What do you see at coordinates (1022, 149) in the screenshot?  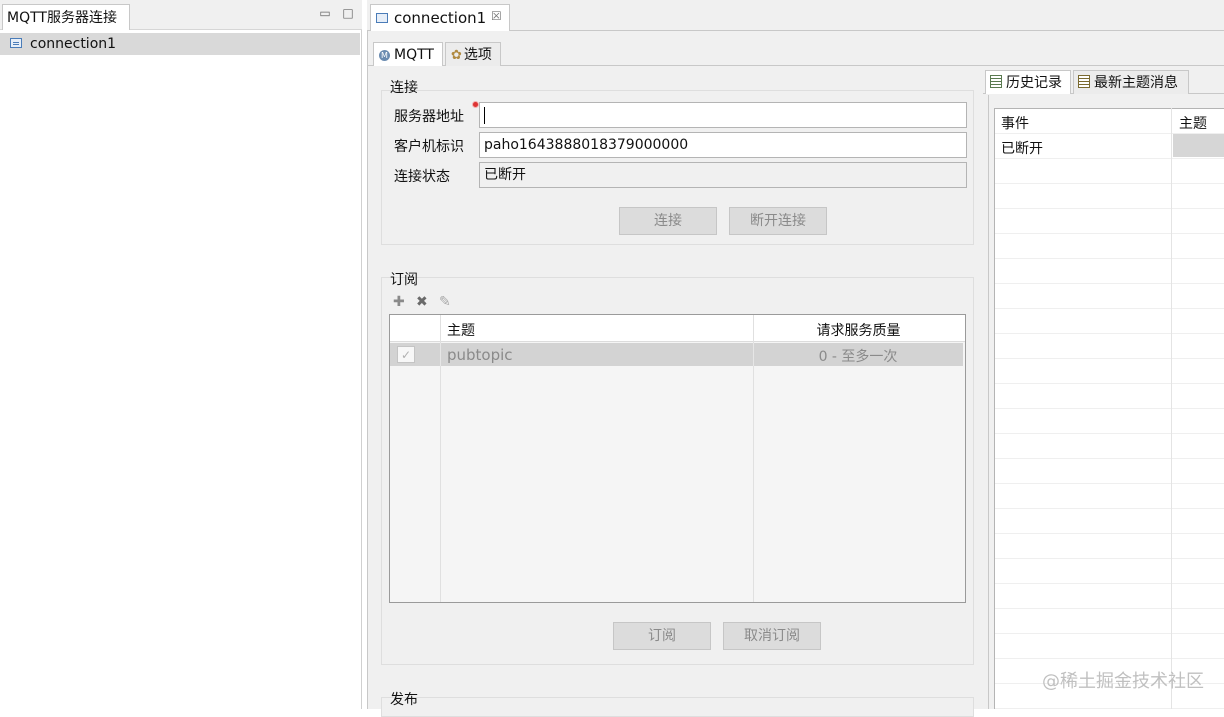 I see `history-event-cell: 已断开` at bounding box center [1022, 149].